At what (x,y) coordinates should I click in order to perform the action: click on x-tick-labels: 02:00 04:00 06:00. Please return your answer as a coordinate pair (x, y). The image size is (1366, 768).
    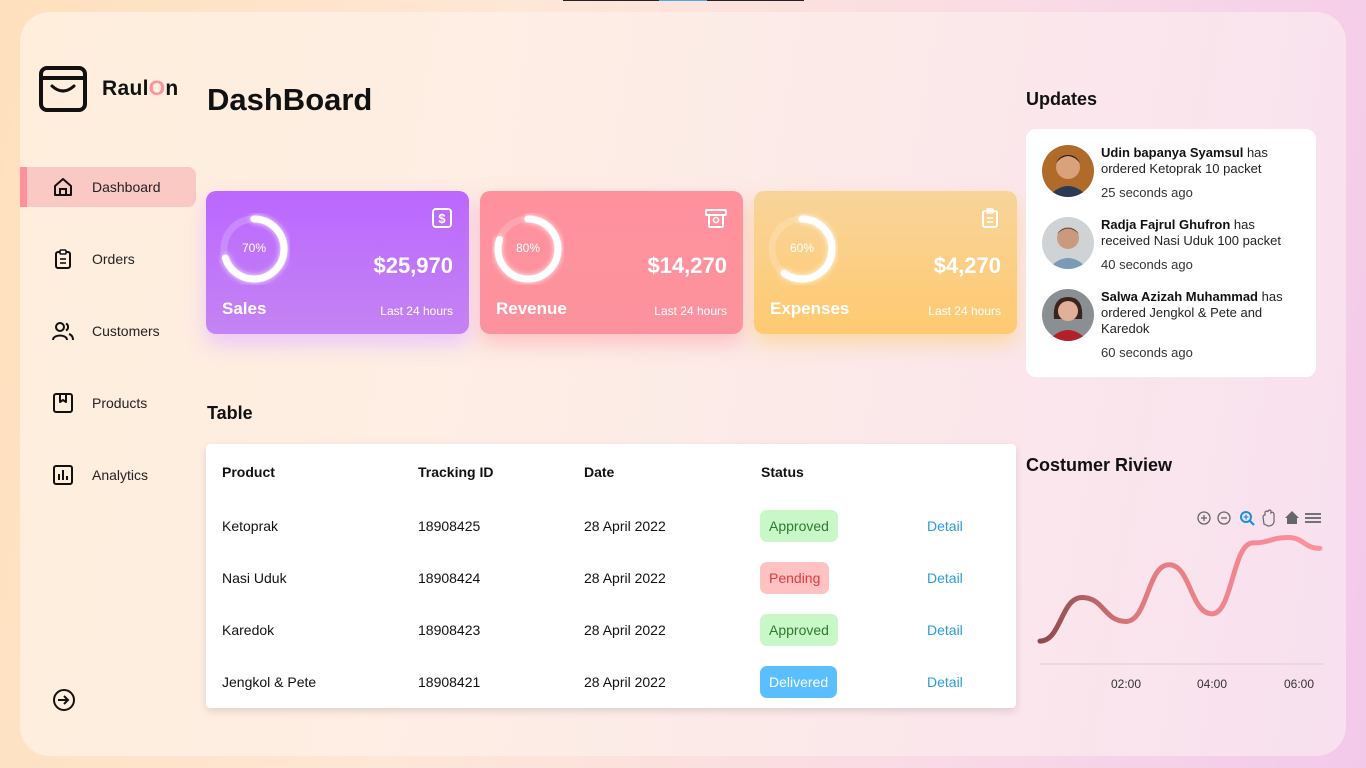
    Looking at the image, I should click on (1212, 684).